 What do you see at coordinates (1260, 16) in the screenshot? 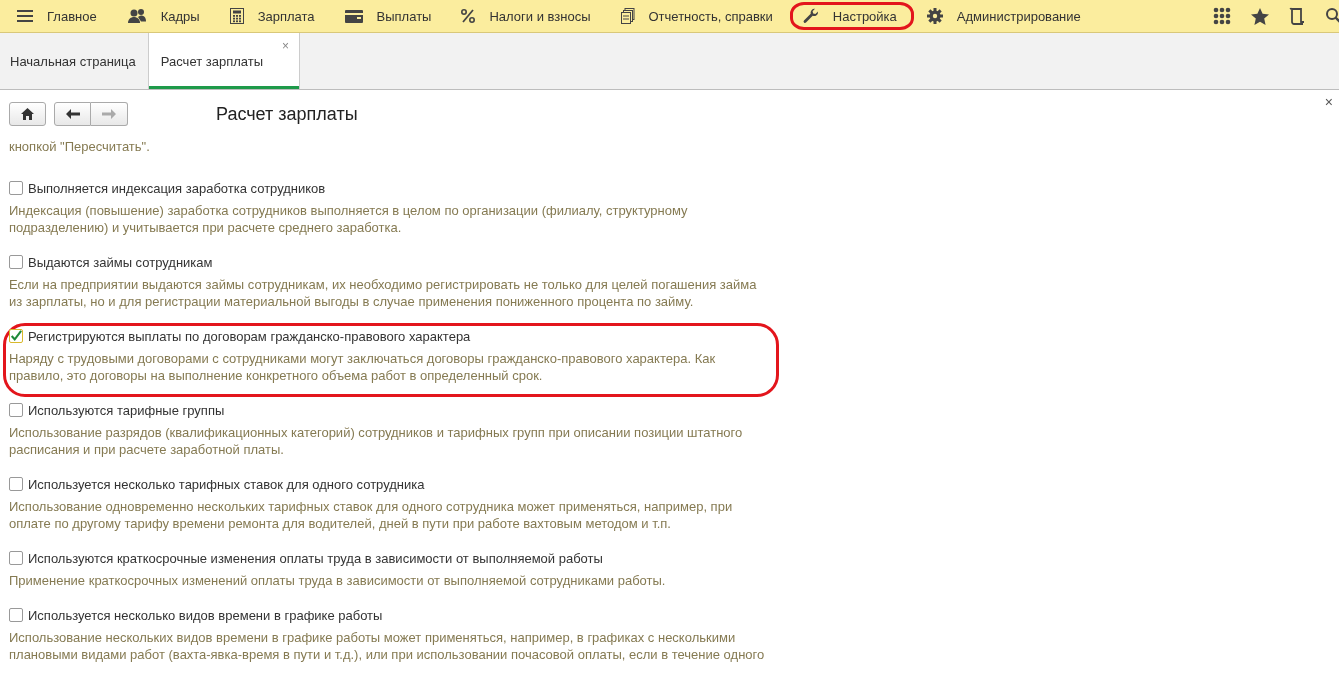
I see `star-icon` at bounding box center [1260, 16].